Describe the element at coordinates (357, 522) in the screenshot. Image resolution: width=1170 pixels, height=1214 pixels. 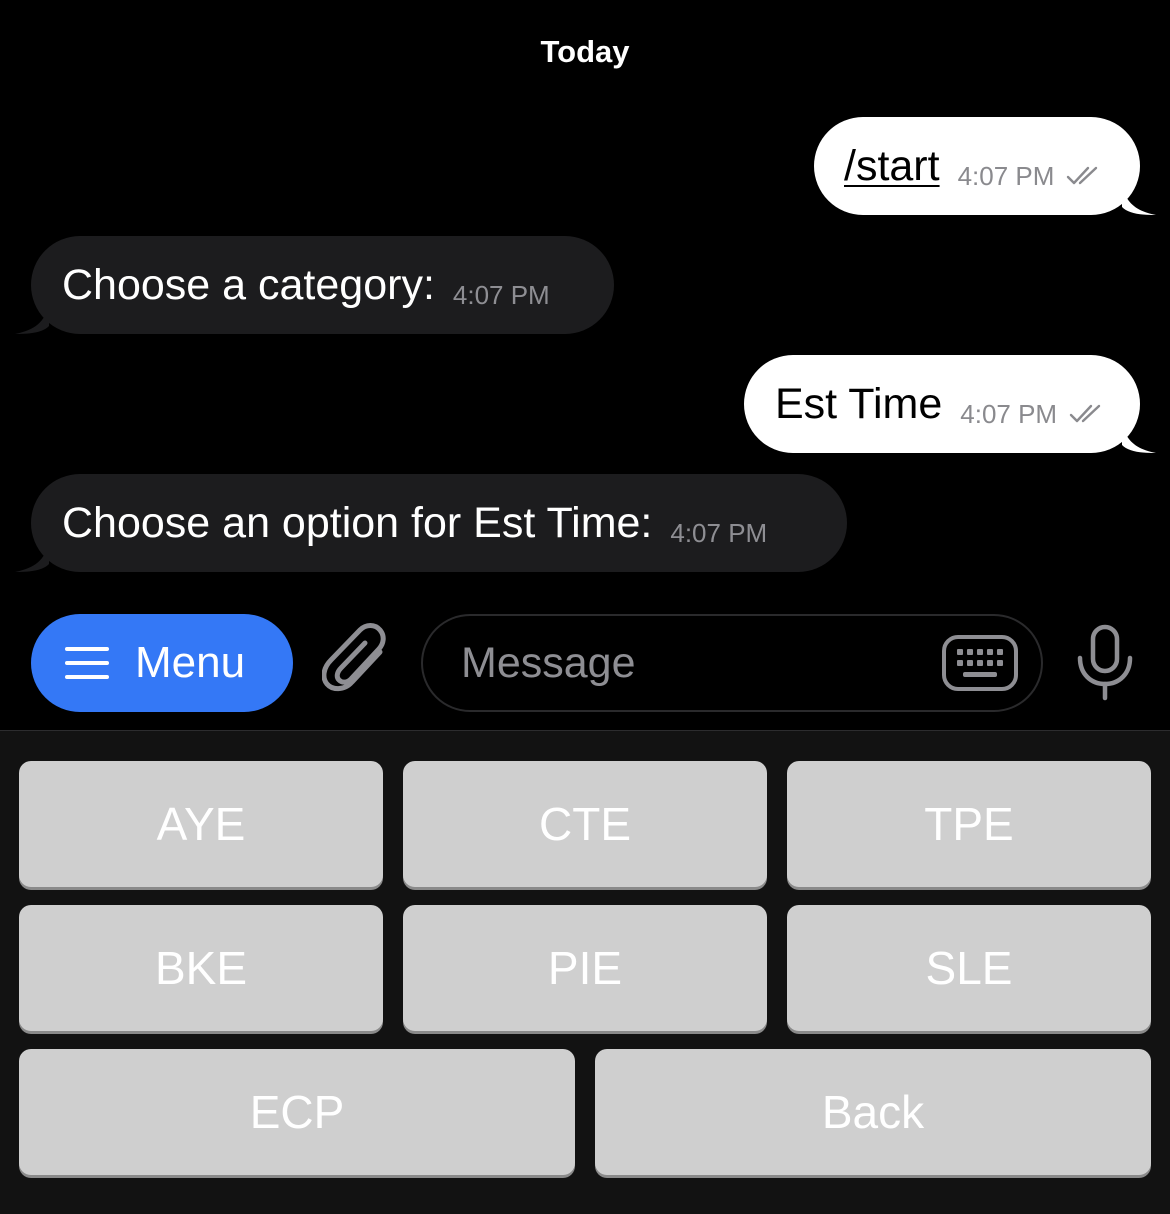
I see `message-text: Choose an option for Est Time:` at that location.